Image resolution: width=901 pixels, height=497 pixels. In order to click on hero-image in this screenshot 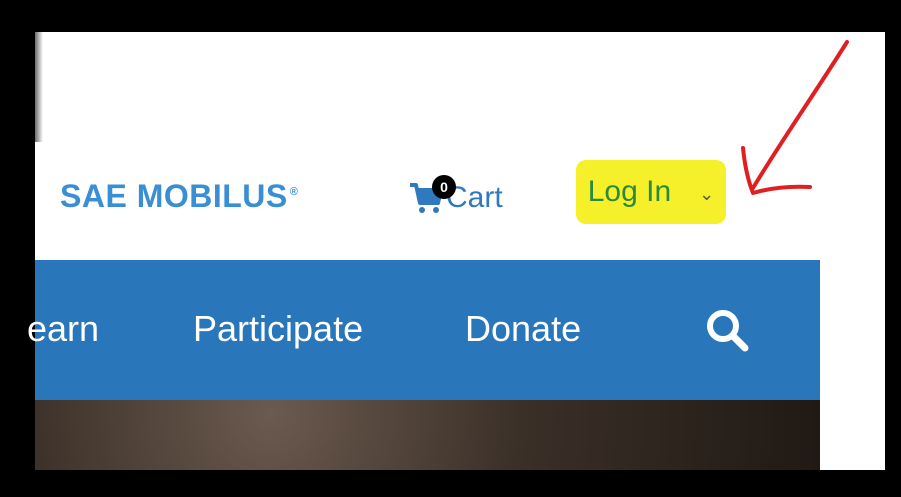, I will do `click(427, 435)`.